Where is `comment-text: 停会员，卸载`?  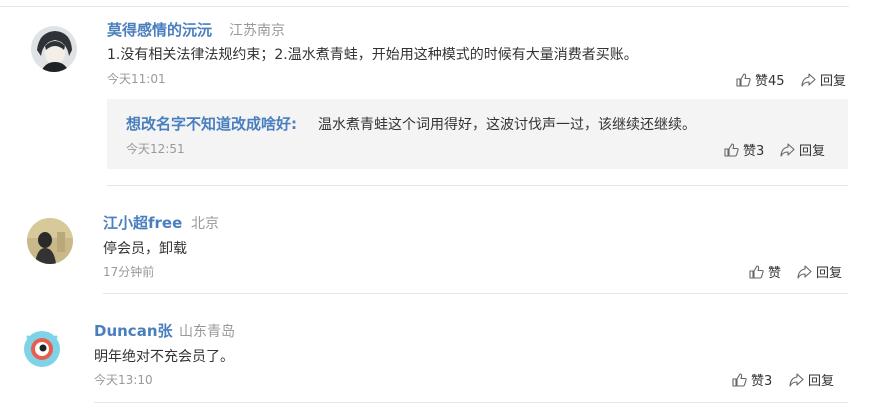
comment-text: 停会员，卸载 is located at coordinates (145, 249).